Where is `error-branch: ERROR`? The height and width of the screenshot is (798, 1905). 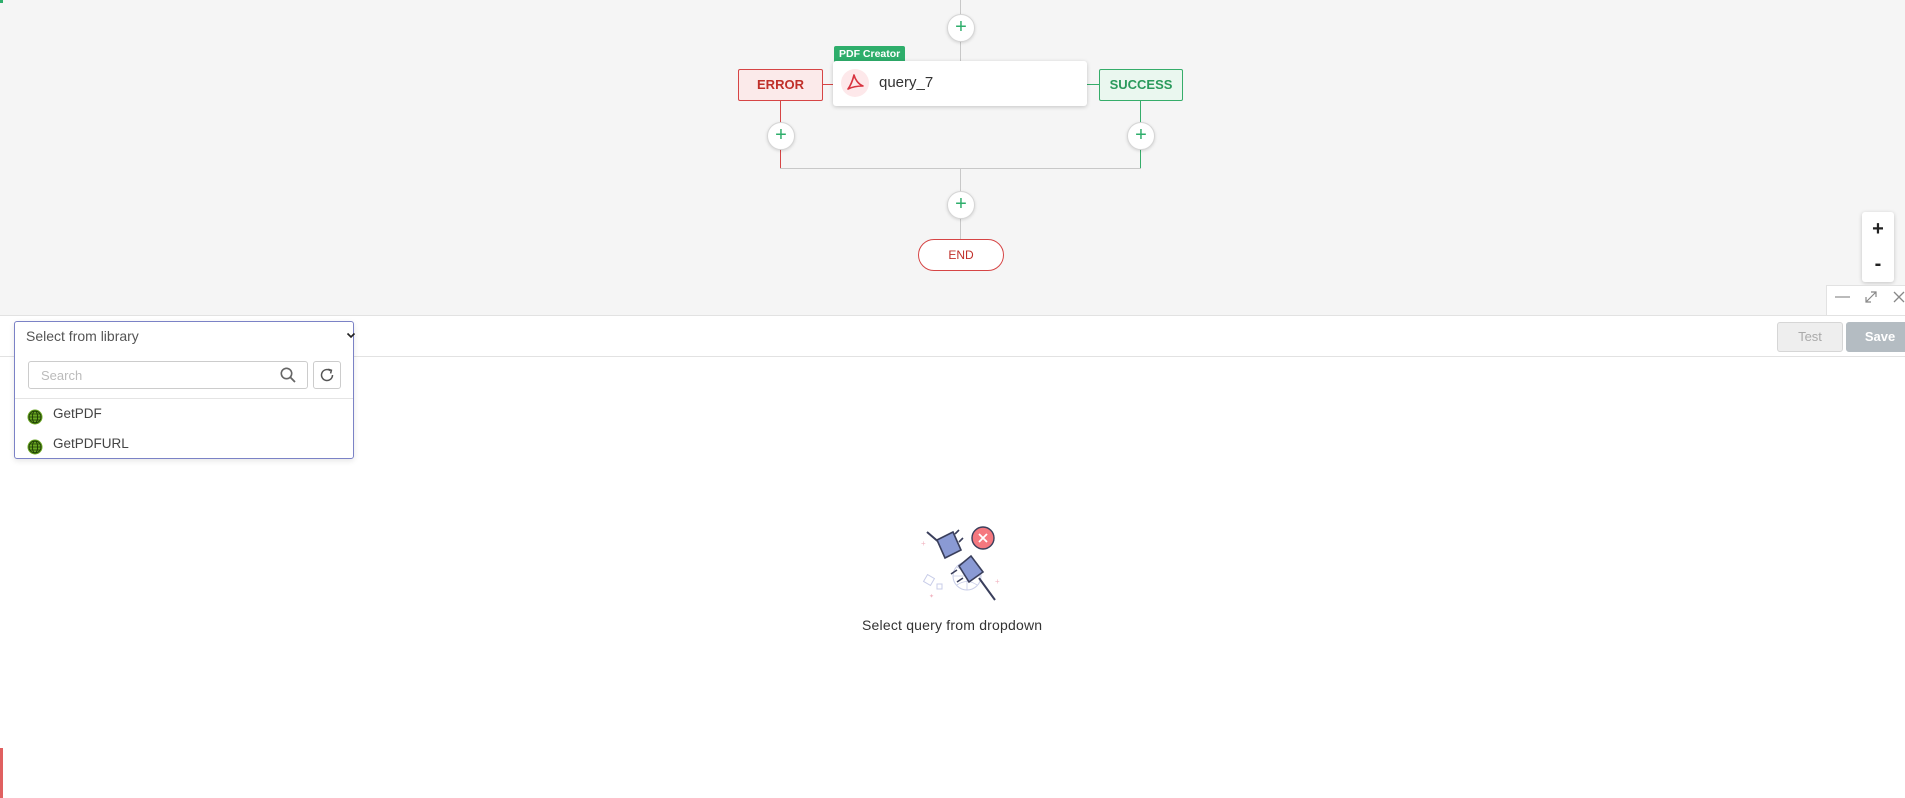 error-branch: ERROR is located at coordinates (780, 85).